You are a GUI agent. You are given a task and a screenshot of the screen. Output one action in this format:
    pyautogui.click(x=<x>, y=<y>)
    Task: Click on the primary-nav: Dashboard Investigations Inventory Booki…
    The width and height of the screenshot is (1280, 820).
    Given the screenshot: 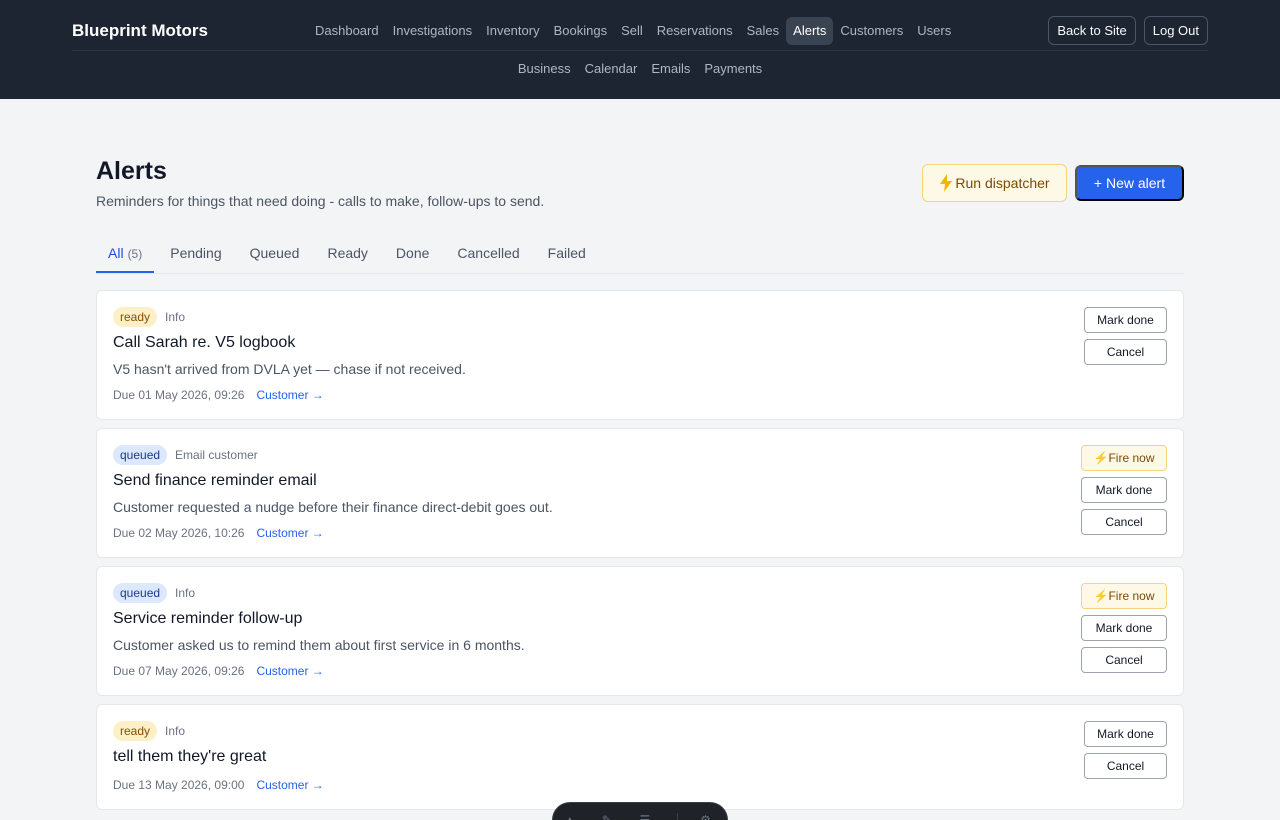 What is the action you would take?
    pyautogui.click(x=633, y=31)
    